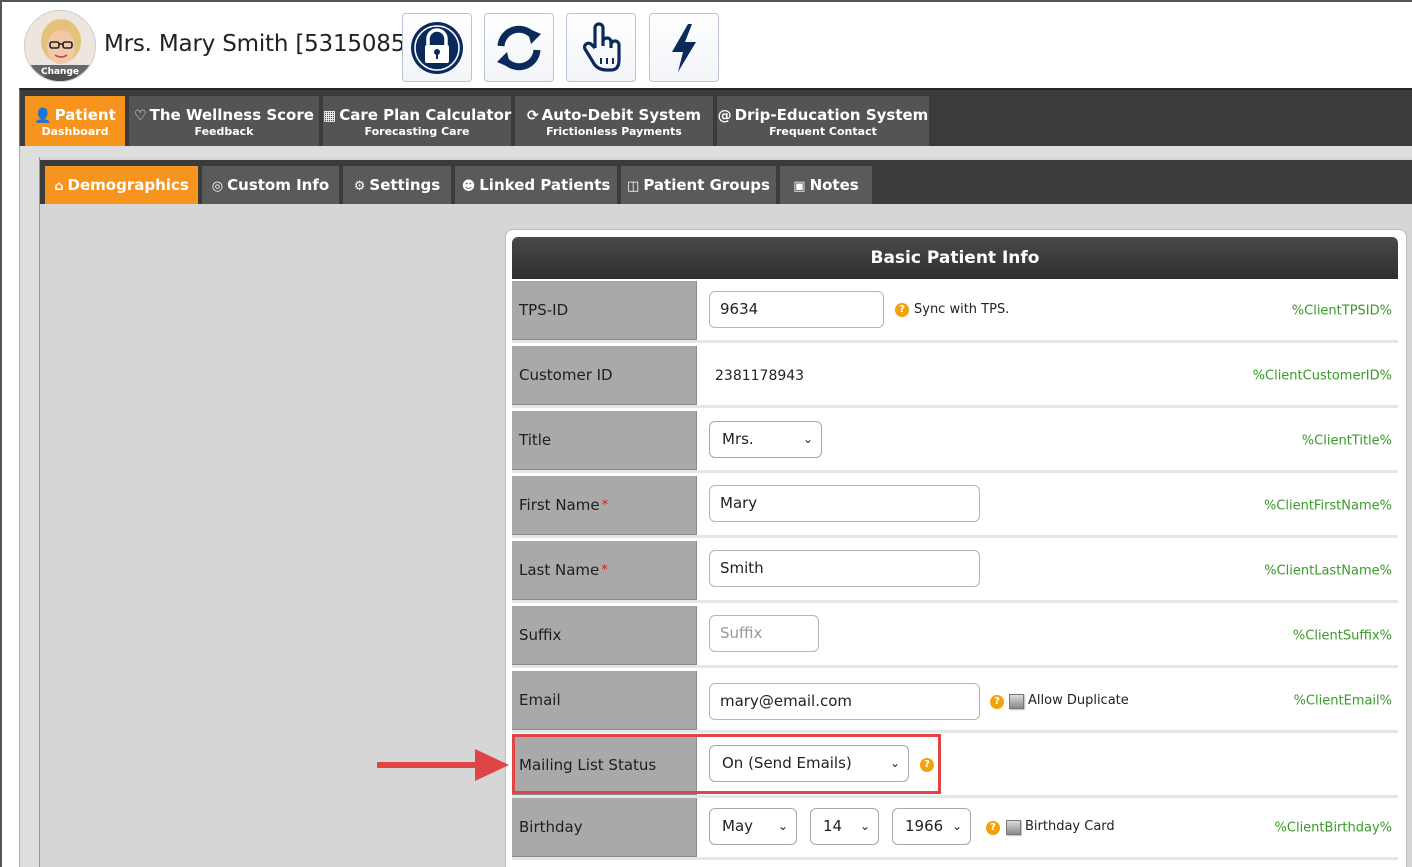  What do you see at coordinates (217, 186) in the screenshot?
I see `bullseye-icon: ◎` at bounding box center [217, 186].